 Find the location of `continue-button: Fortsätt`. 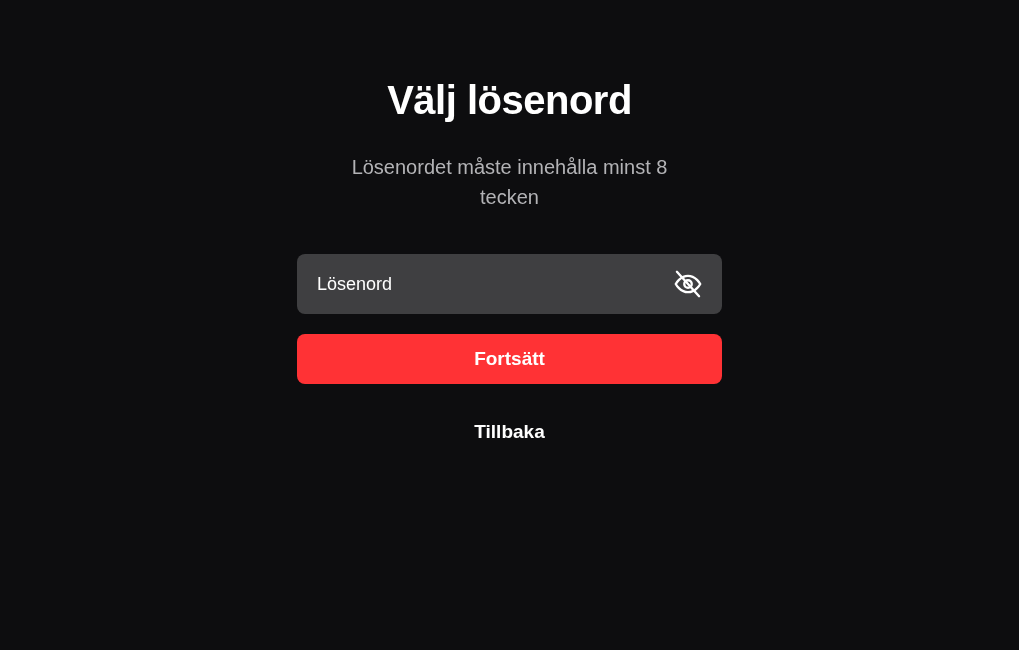

continue-button: Fortsätt is located at coordinates (509, 359).